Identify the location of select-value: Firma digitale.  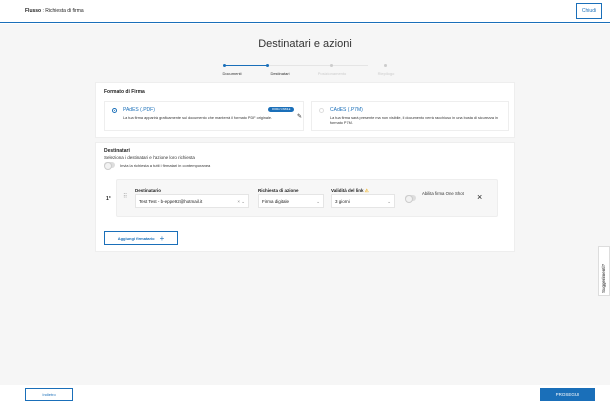
(276, 201).